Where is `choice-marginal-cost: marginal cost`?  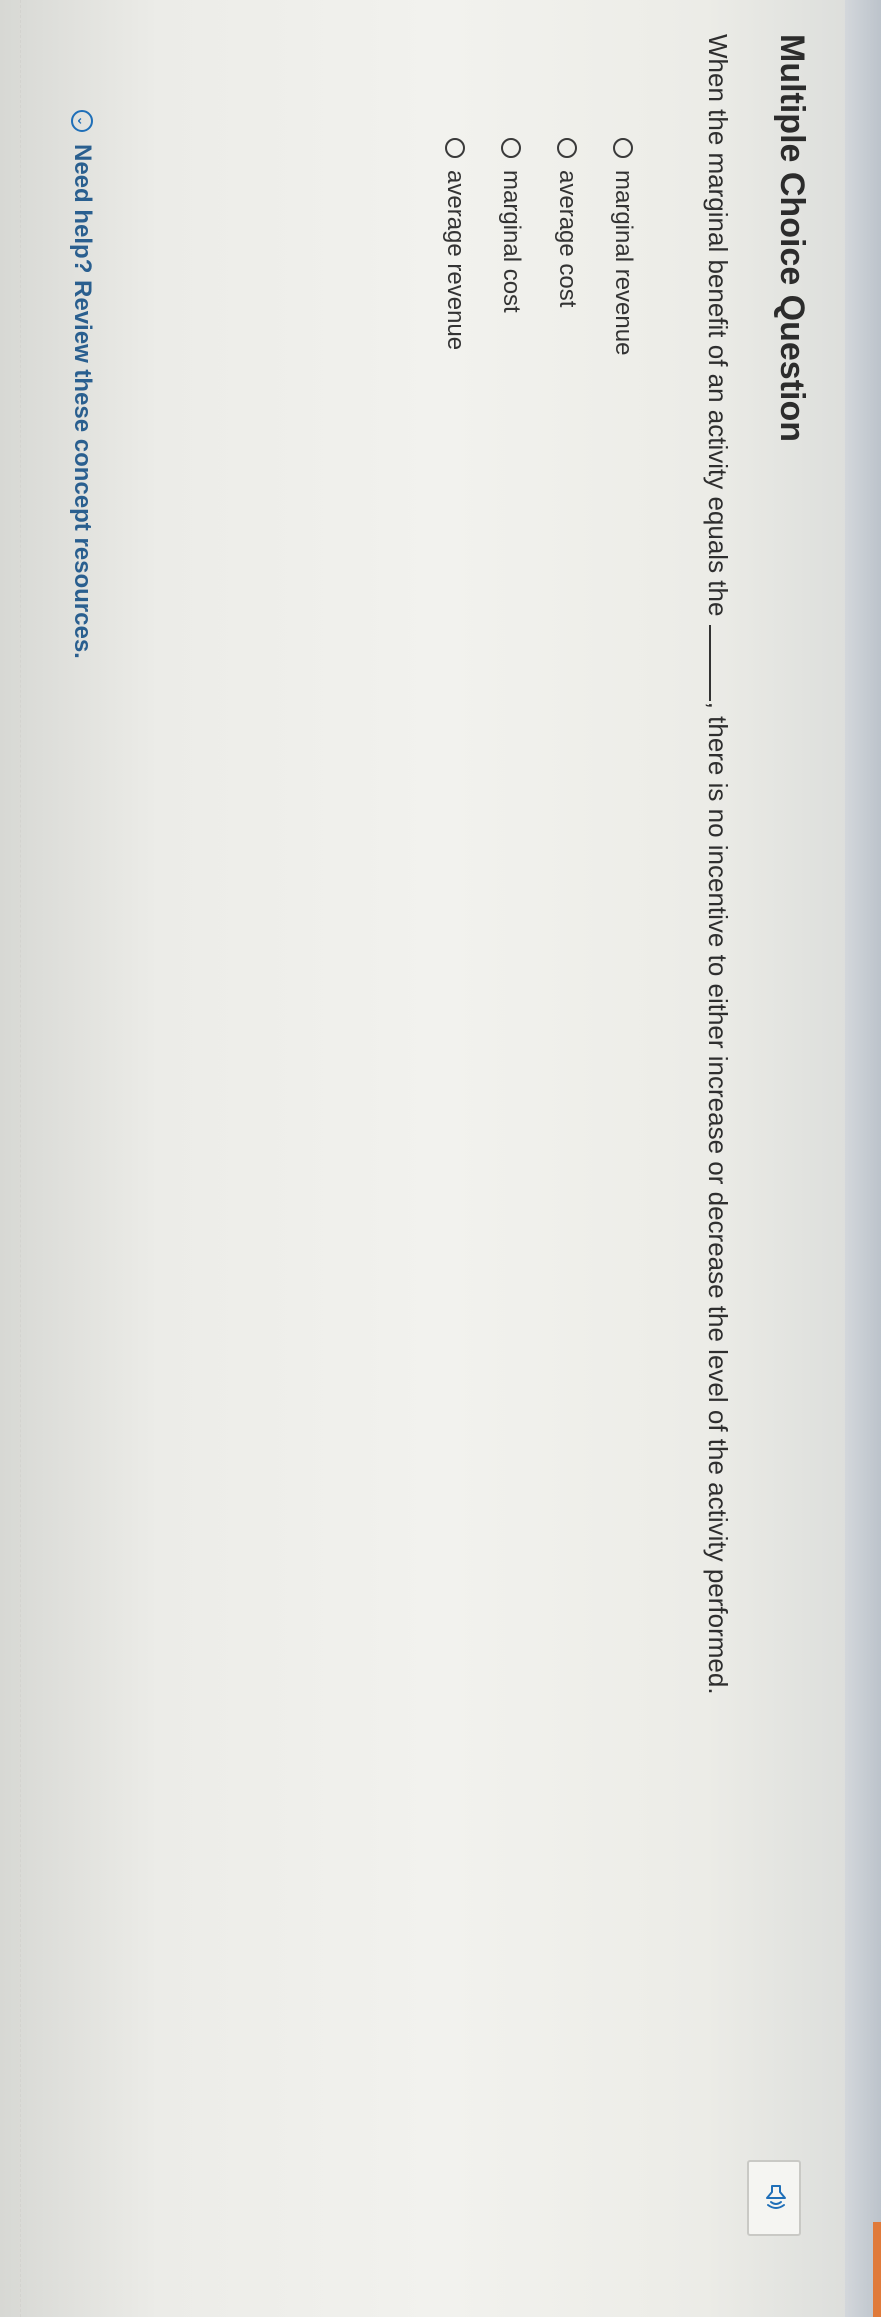 choice-marginal-cost: marginal cost is located at coordinates (511, 225).